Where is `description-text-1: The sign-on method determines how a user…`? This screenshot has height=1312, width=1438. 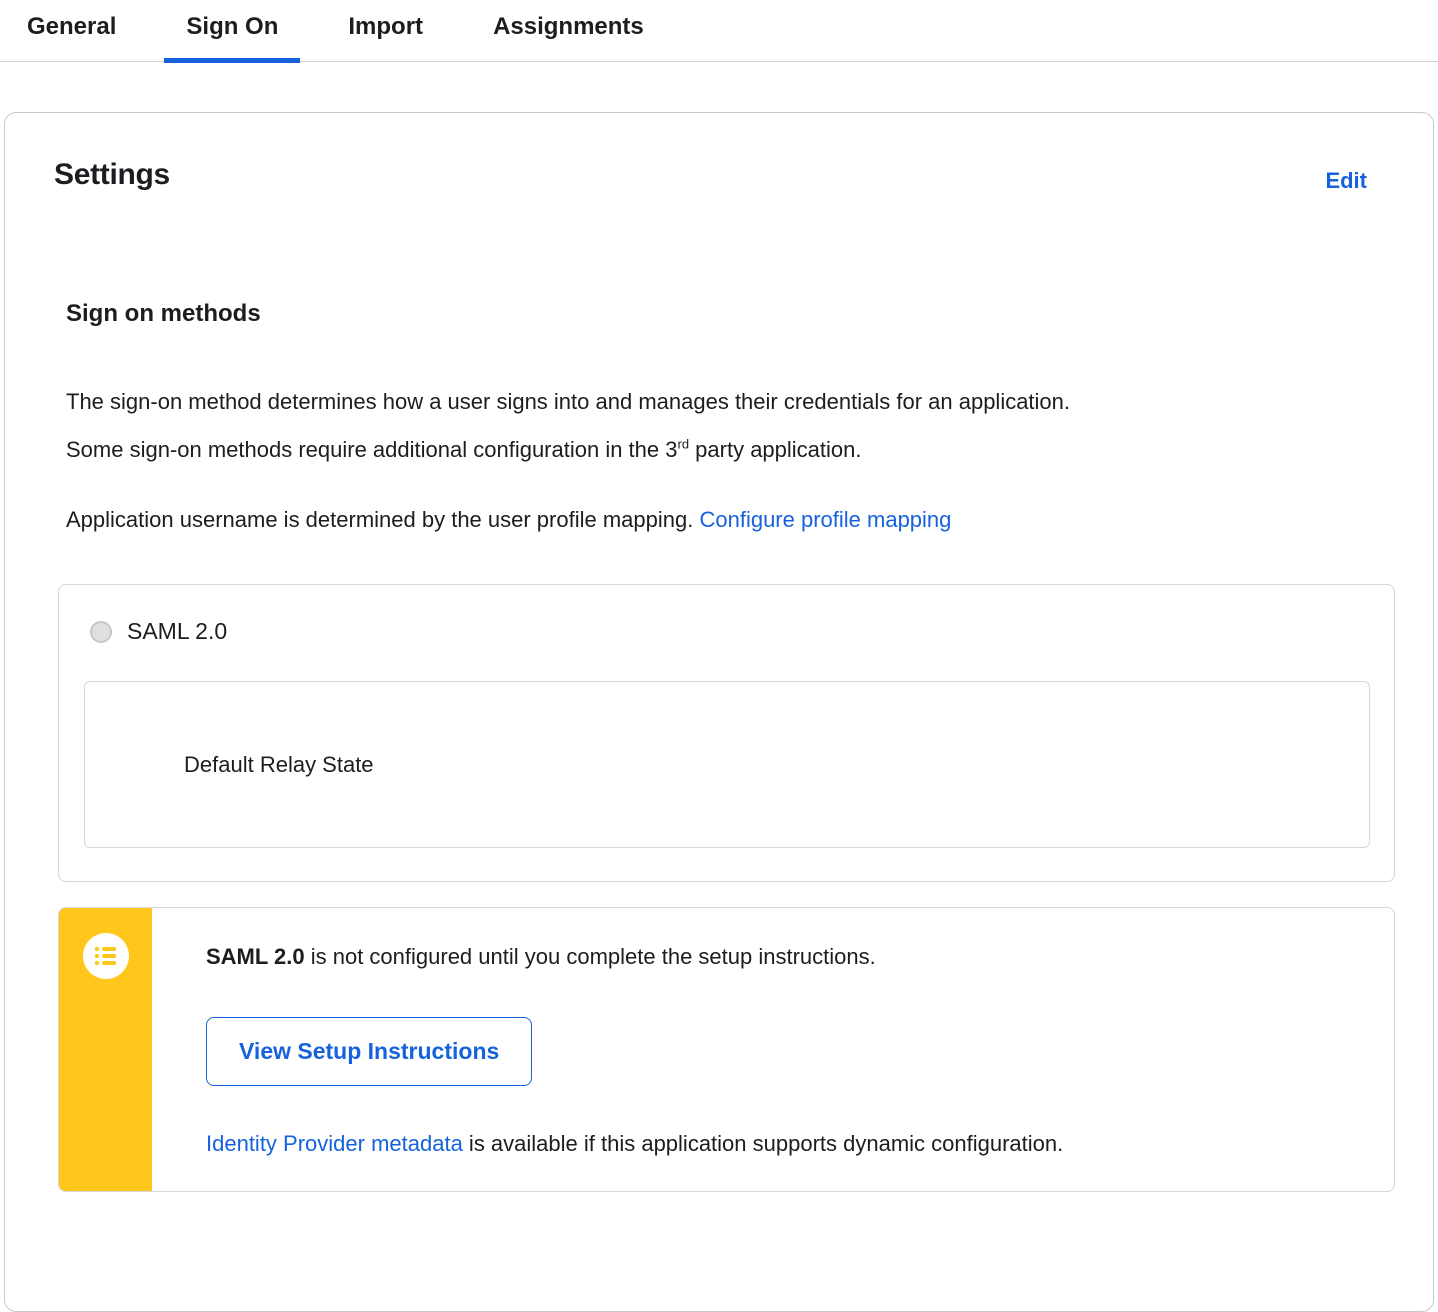
description-text-1: The sign-on method determines how a user… is located at coordinates (568, 425).